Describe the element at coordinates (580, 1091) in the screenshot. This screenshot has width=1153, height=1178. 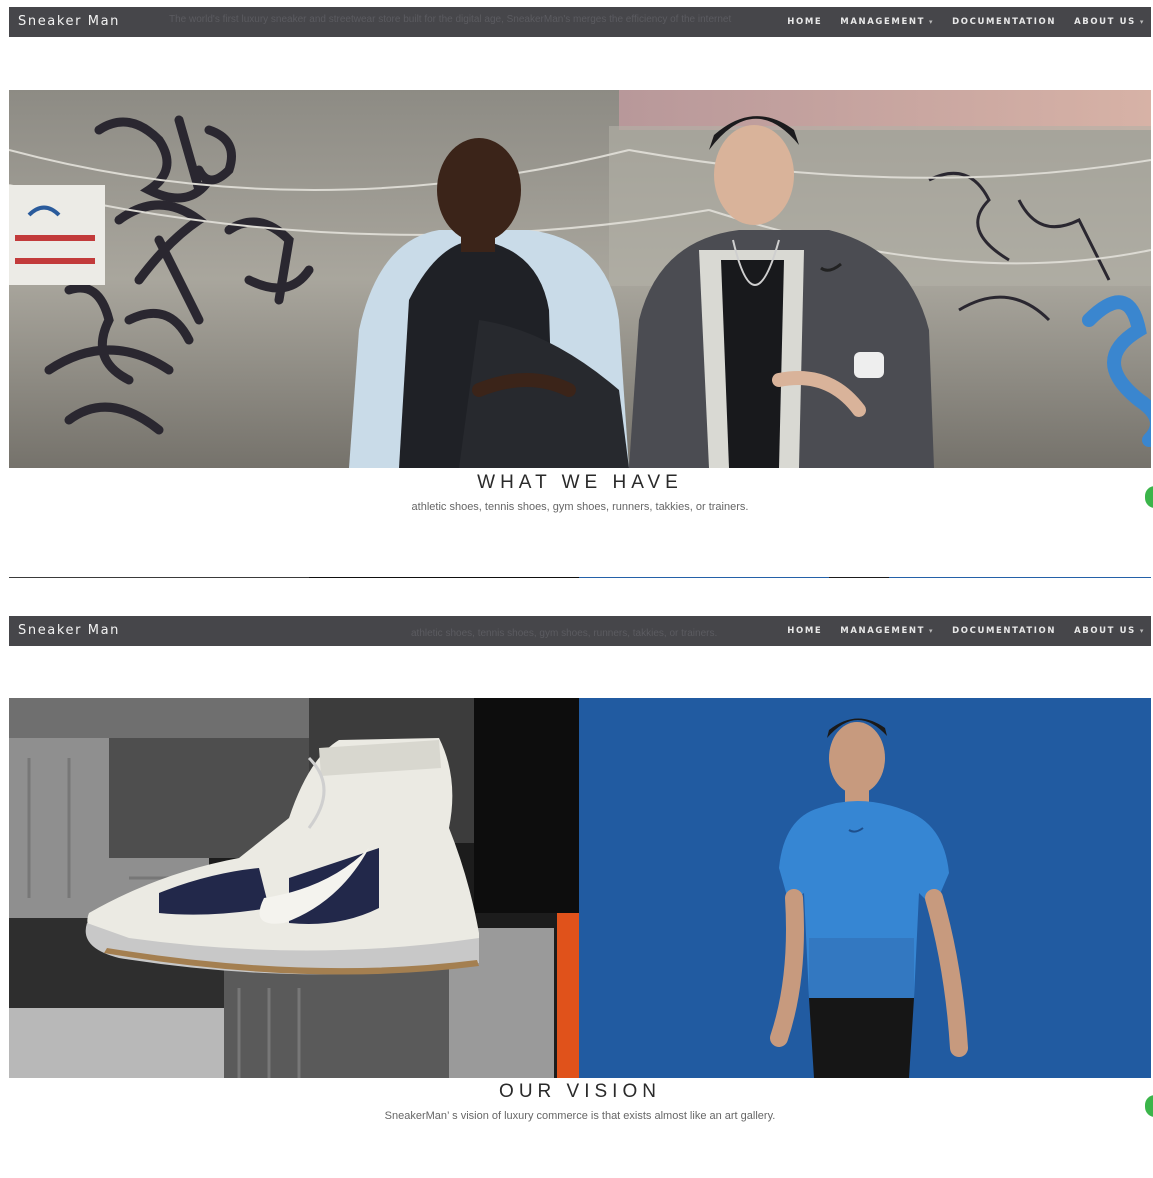
I see `section-title: OUR VISION` at that location.